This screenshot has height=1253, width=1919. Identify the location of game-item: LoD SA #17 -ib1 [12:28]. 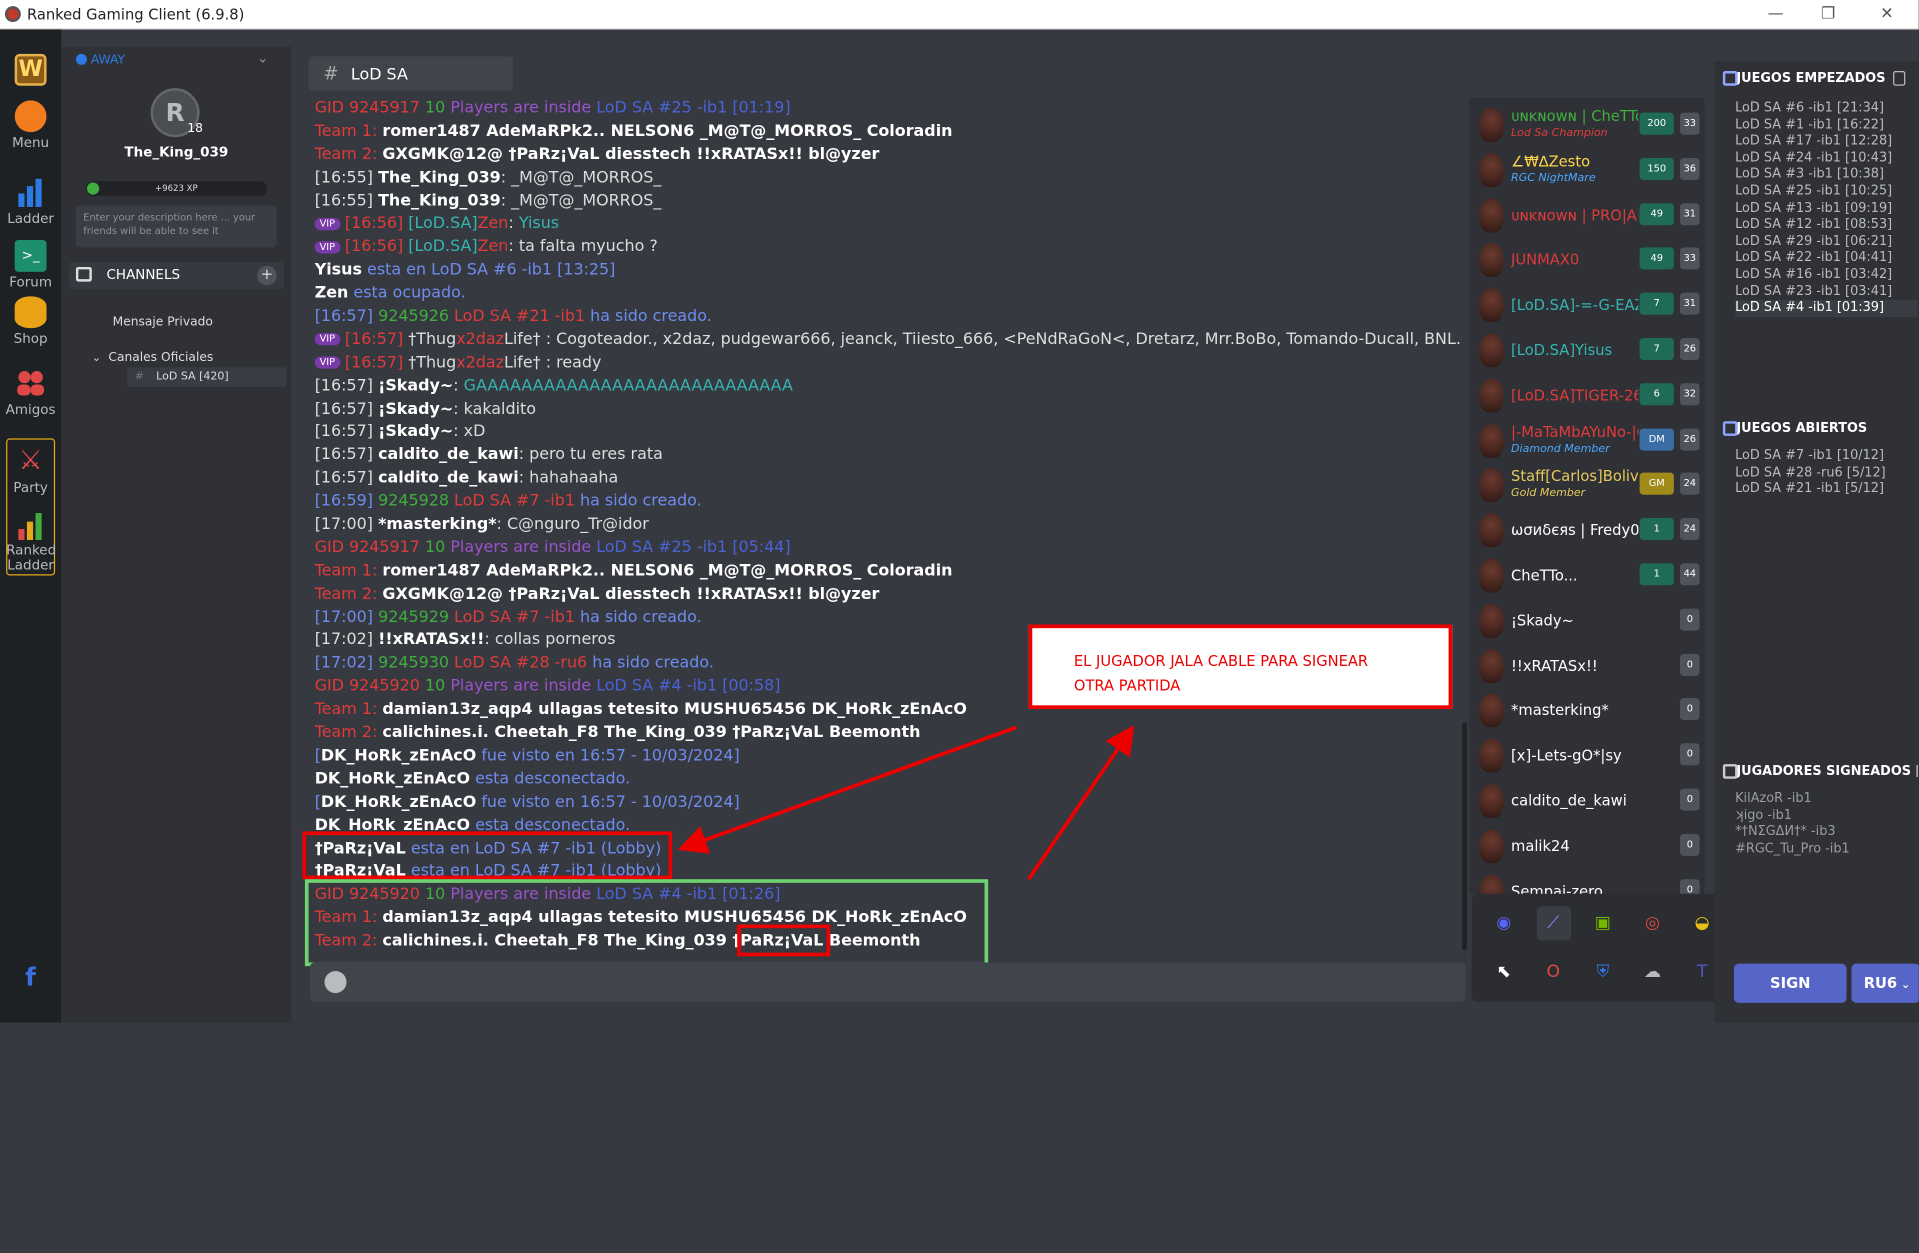
(1826, 142).